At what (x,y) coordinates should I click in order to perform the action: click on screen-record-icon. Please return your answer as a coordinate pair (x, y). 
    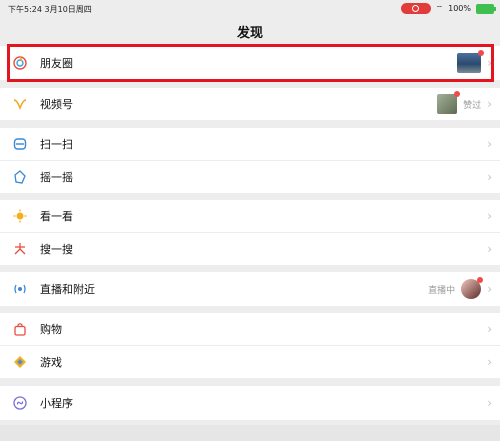
    Looking at the image, I should click on (415, 8).